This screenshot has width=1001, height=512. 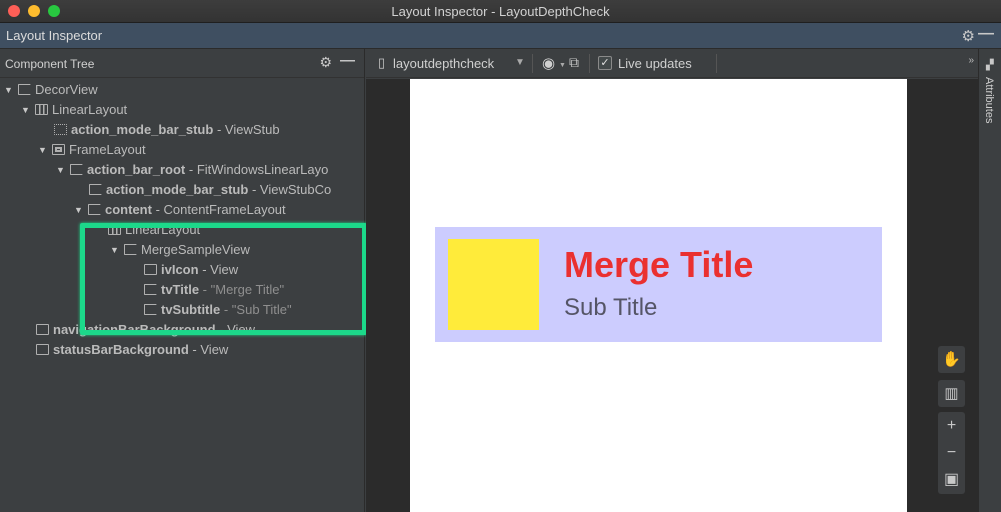 I want to click on zoom-controls: + − ▣, so click(x=951, y=453).